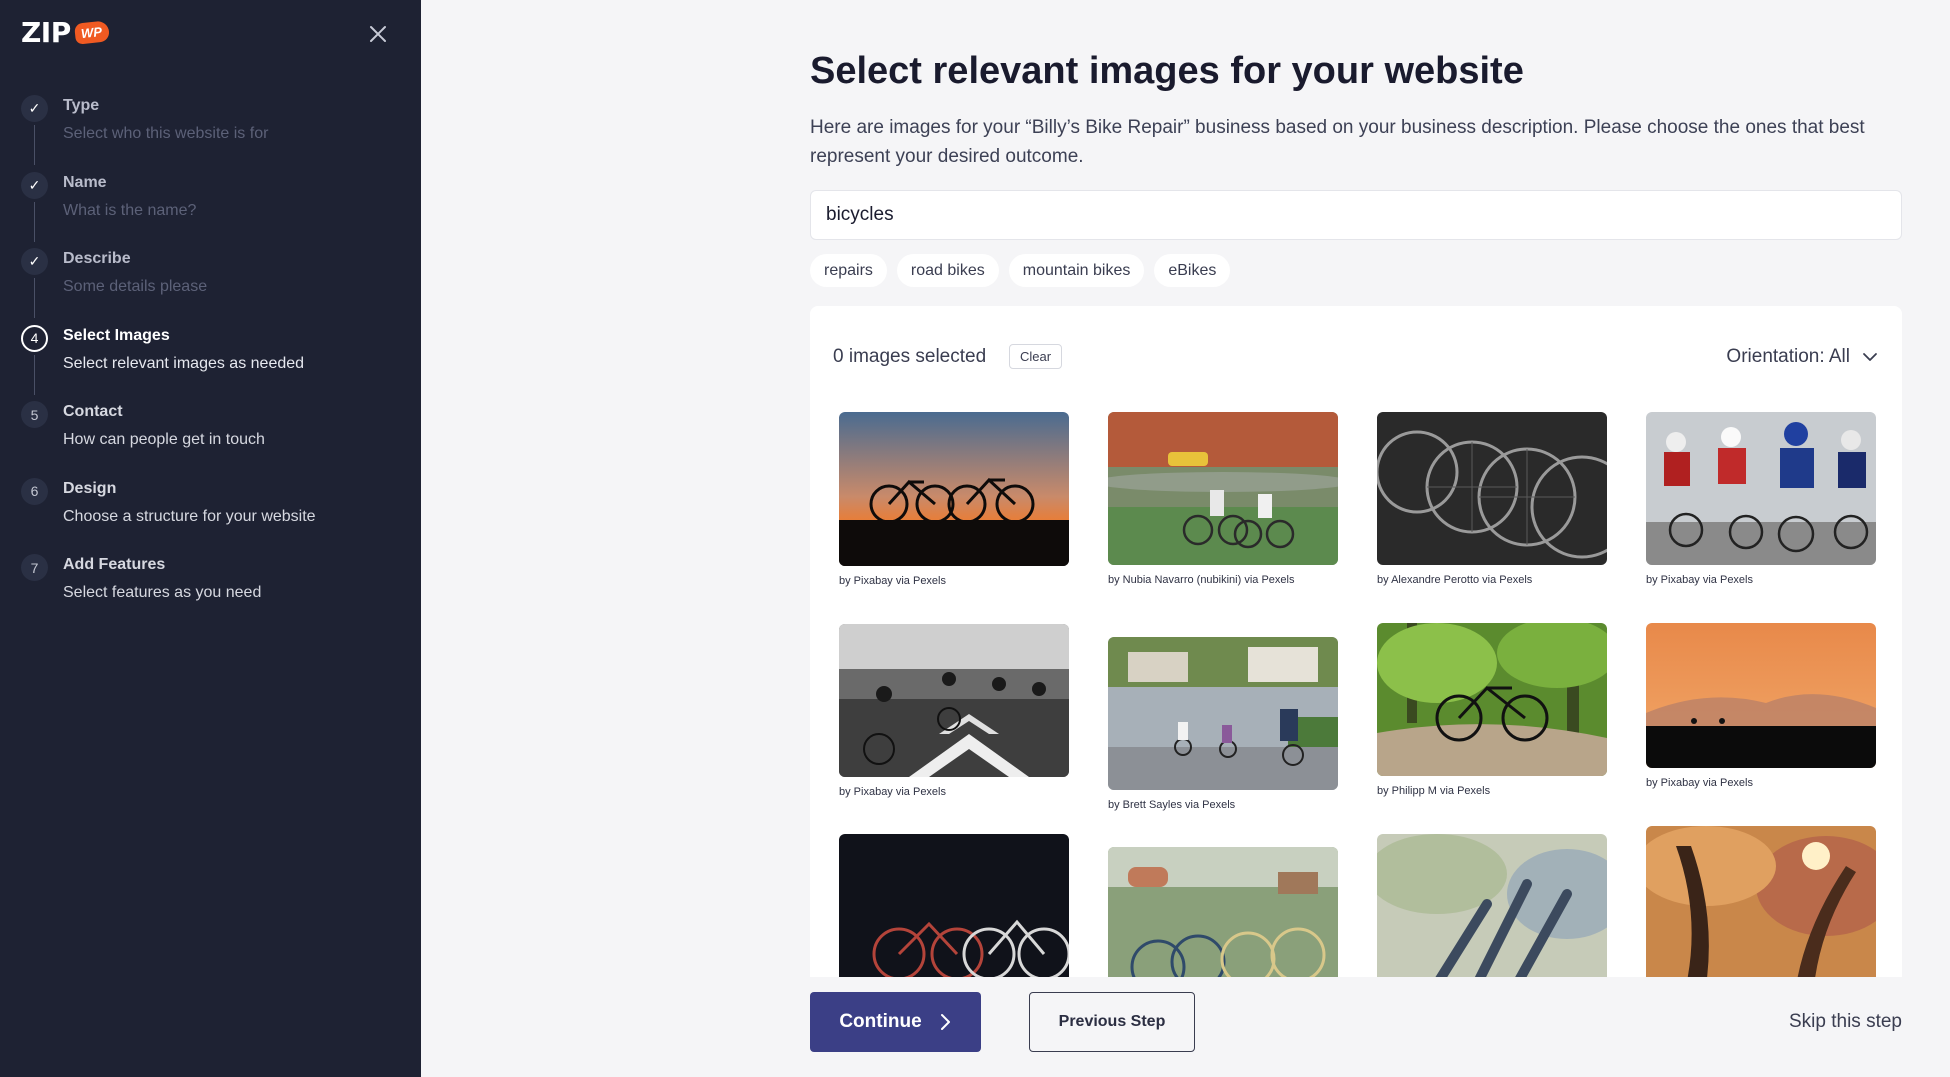 The height and width of the screenshot is (1077, 1950). Describe the element at coordinates (1036, 356) in the screenshot. I see `clear-selection-button: Clear` at that location.